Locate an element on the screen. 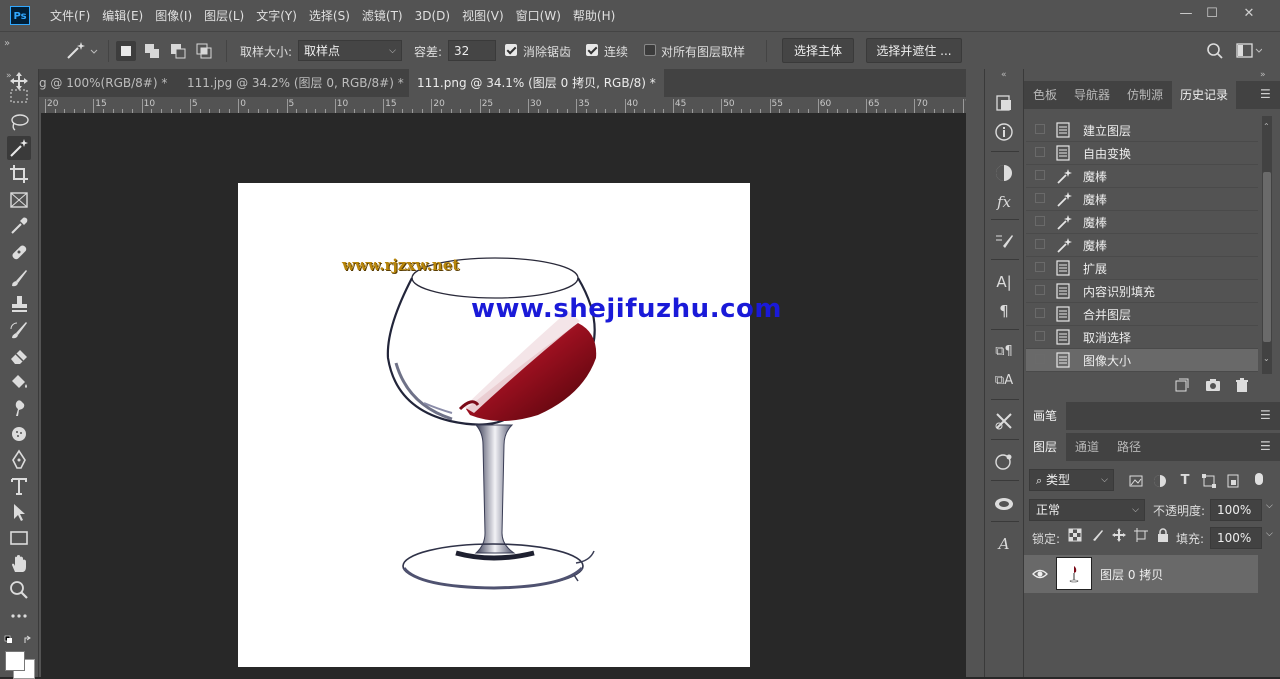  history-scrollbar: ⌃ ⌄ is located at coordinates (1267, 245).